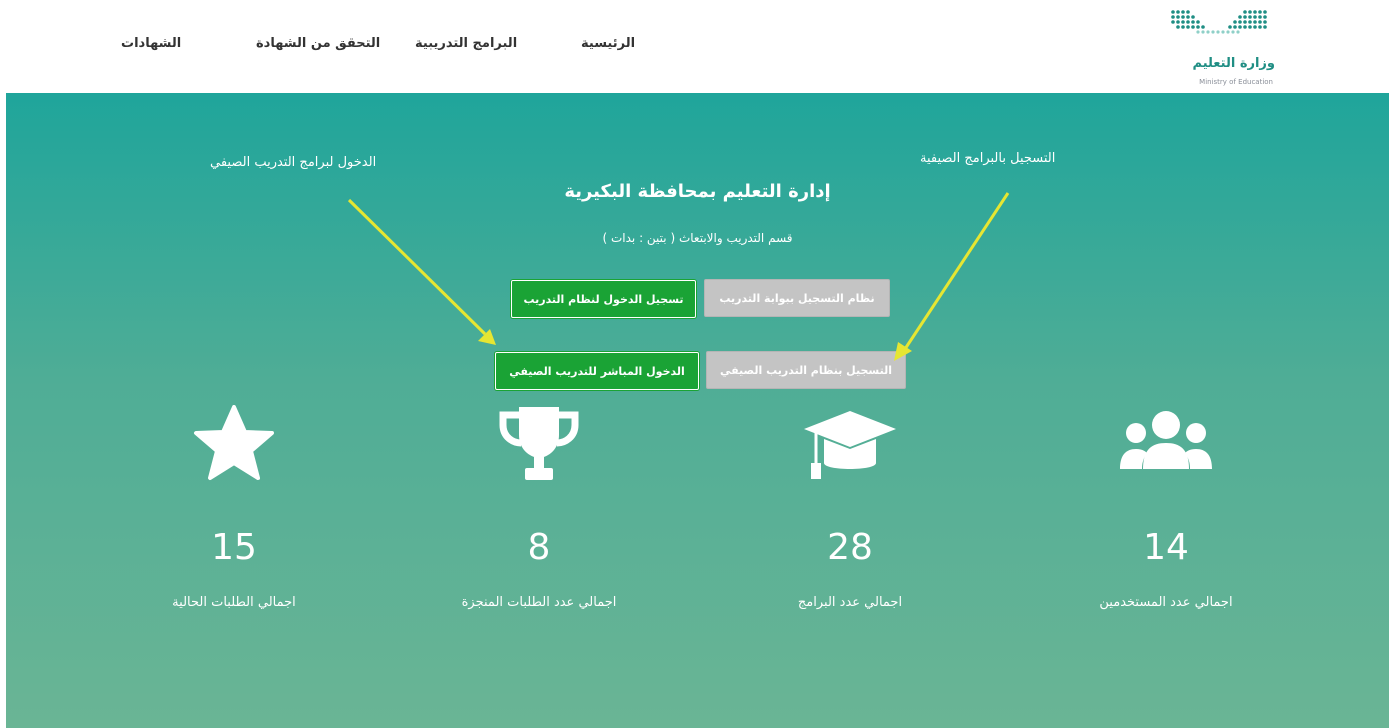 The height and width of the screenshot is (728, 1389). I want to click on annotation-summer-register-text: التسجيل بالبرامج الصيفية, so click(988, 158).